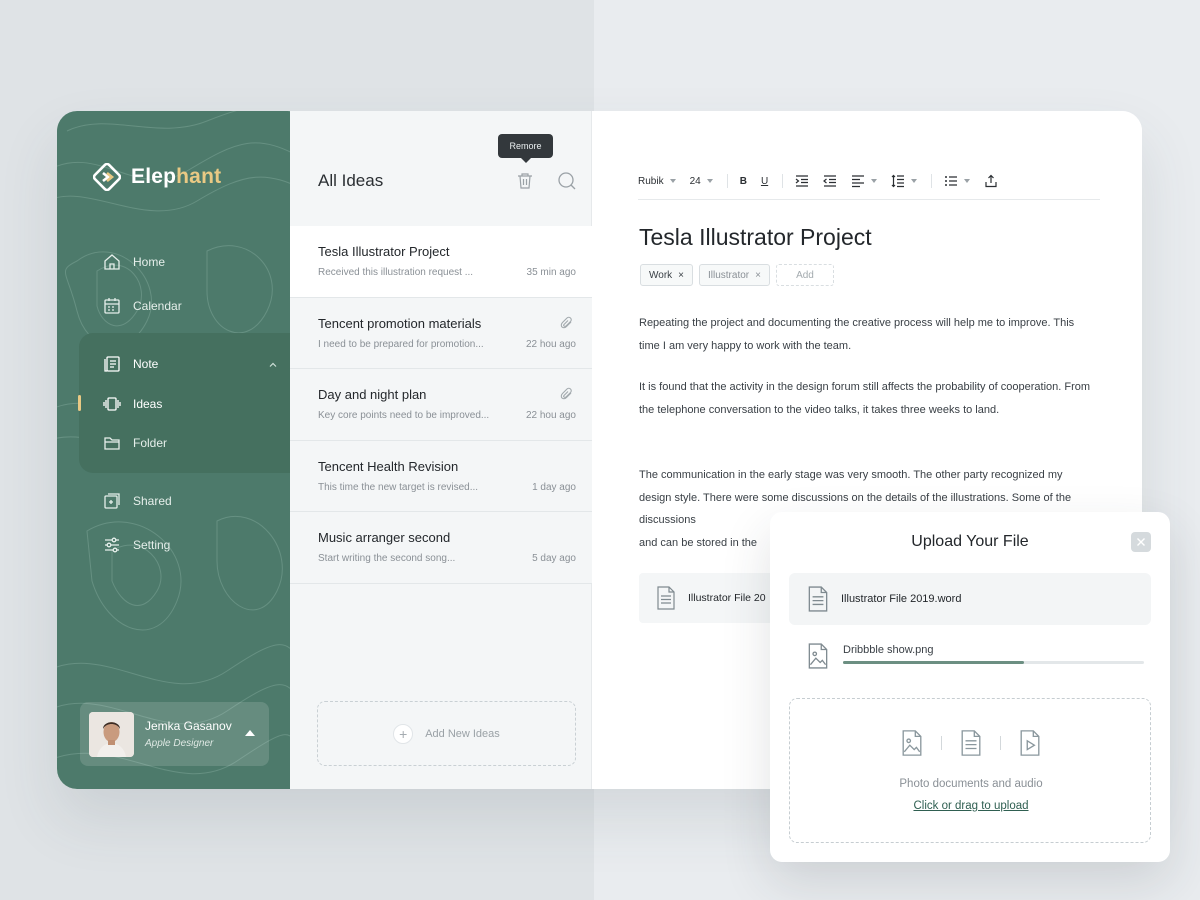  What do you see at coordinates (554, 558) in the screenshot?
I see `list-item-time: 5 day ago` at bounding box center [554, 558].